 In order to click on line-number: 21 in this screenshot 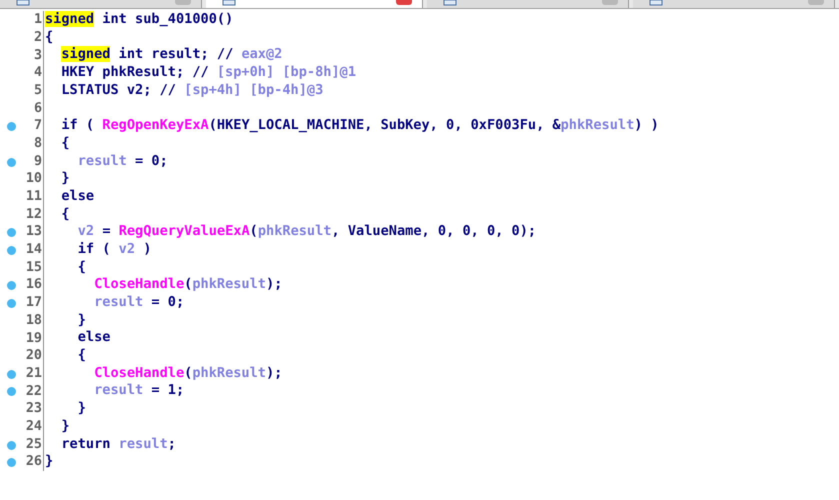, I will do `click(34, 373)`.